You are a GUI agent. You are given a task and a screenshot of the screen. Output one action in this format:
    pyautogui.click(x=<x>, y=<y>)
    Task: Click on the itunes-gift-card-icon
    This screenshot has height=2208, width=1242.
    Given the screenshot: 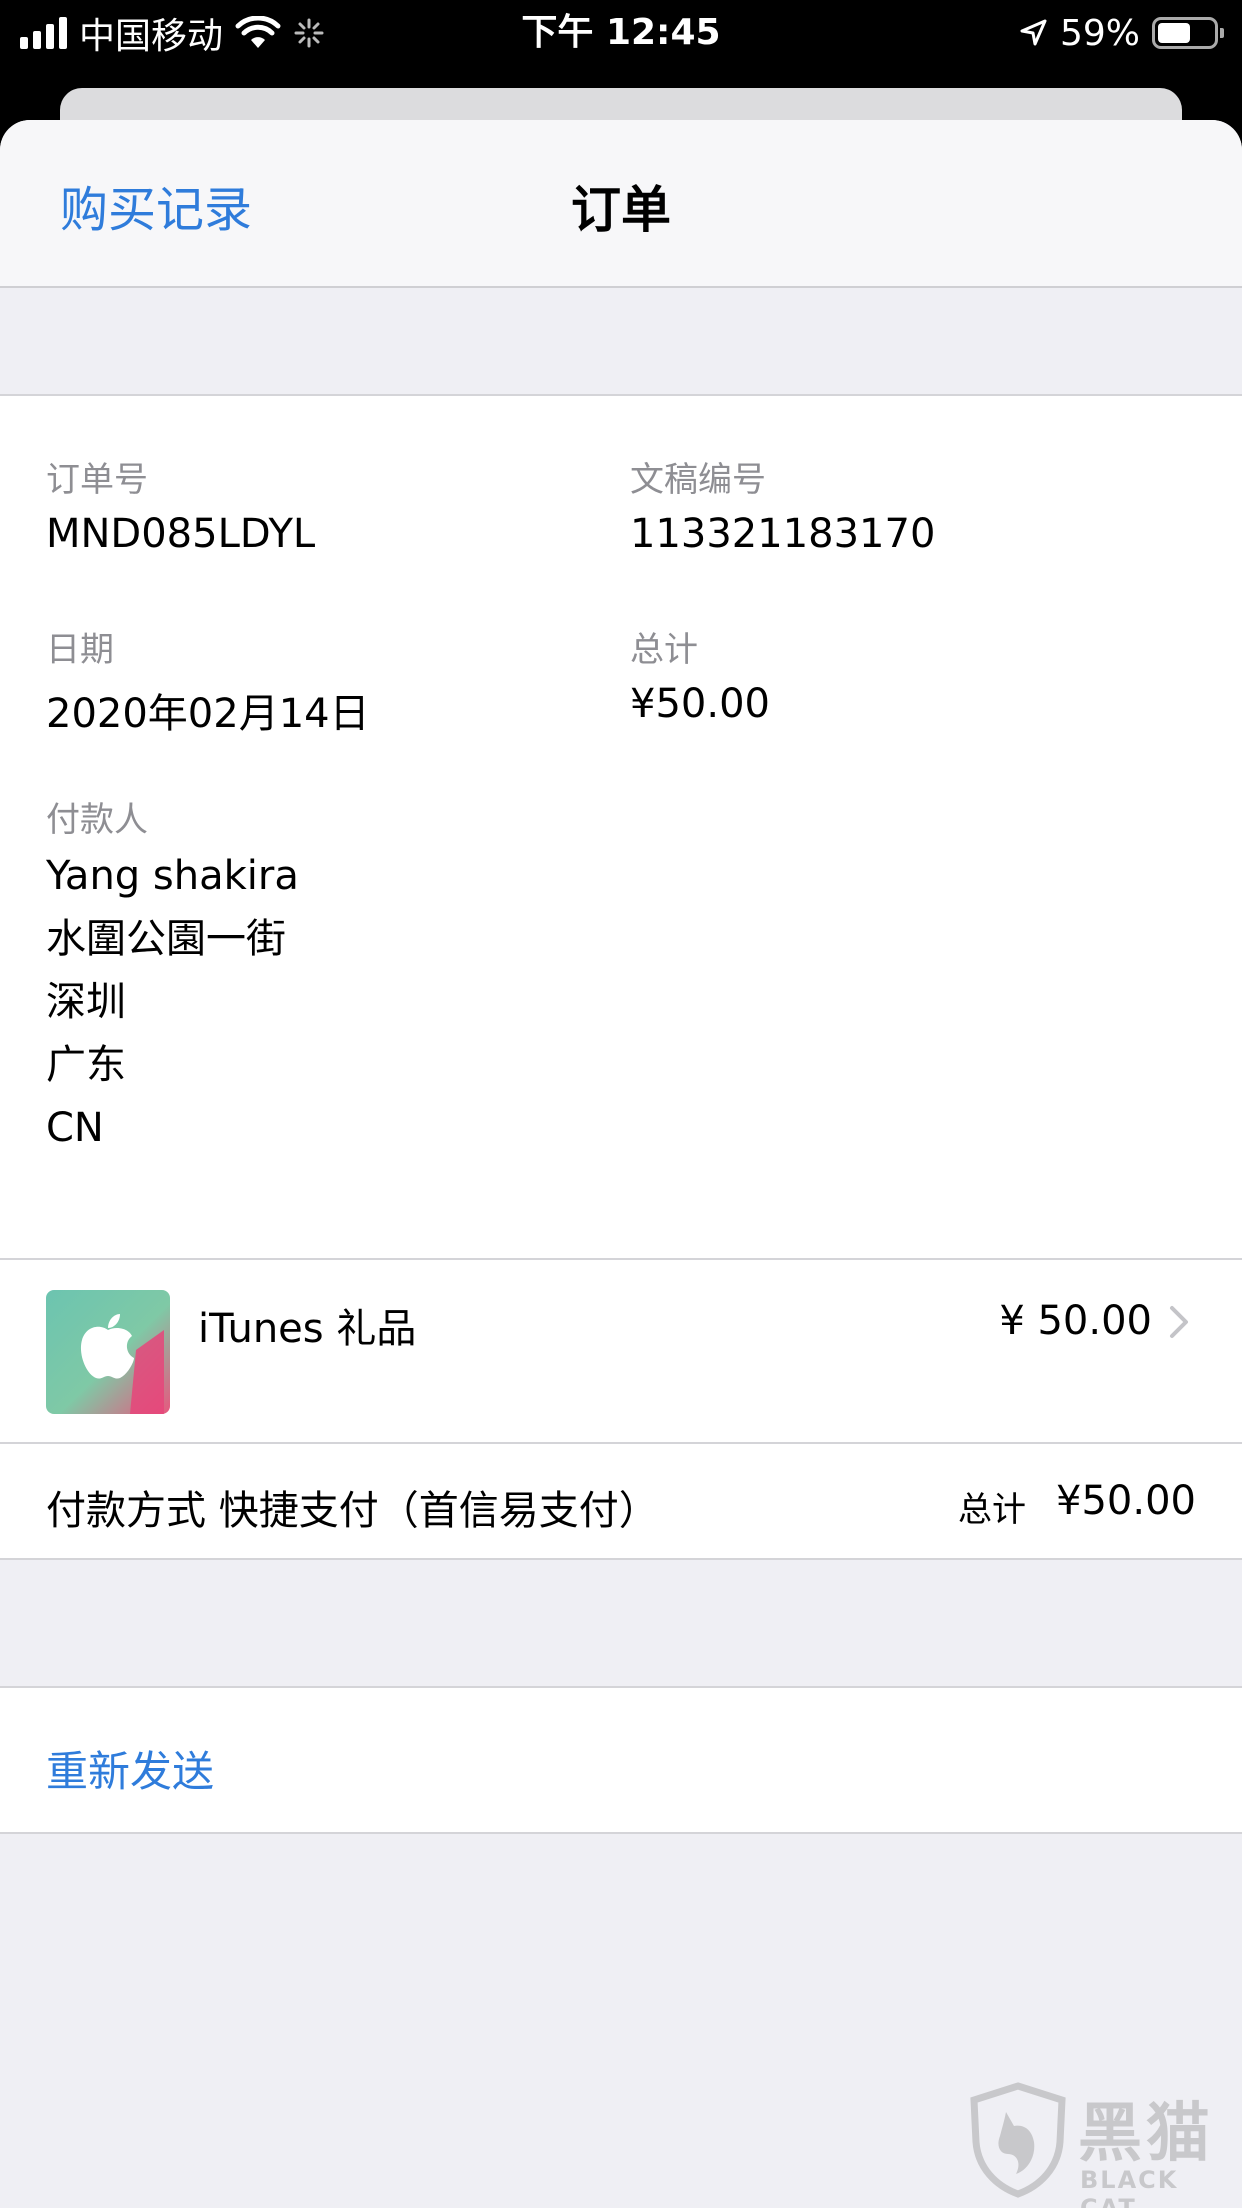 What is the action you would take?
    pyautogui.click(x=108, y=1352)
    